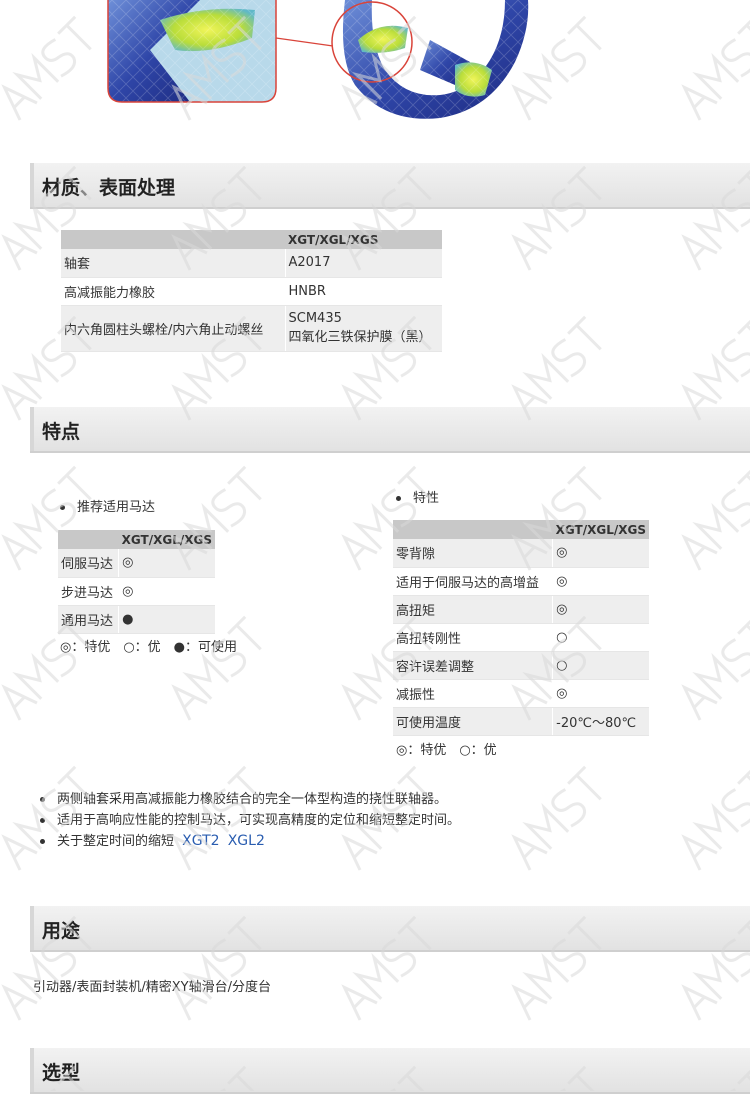 This screenshot has height=1094, width=750. Describe the element at coordinates (109, 188) in the screenshot. I see `section-title: 材质、表面处理` at that location.